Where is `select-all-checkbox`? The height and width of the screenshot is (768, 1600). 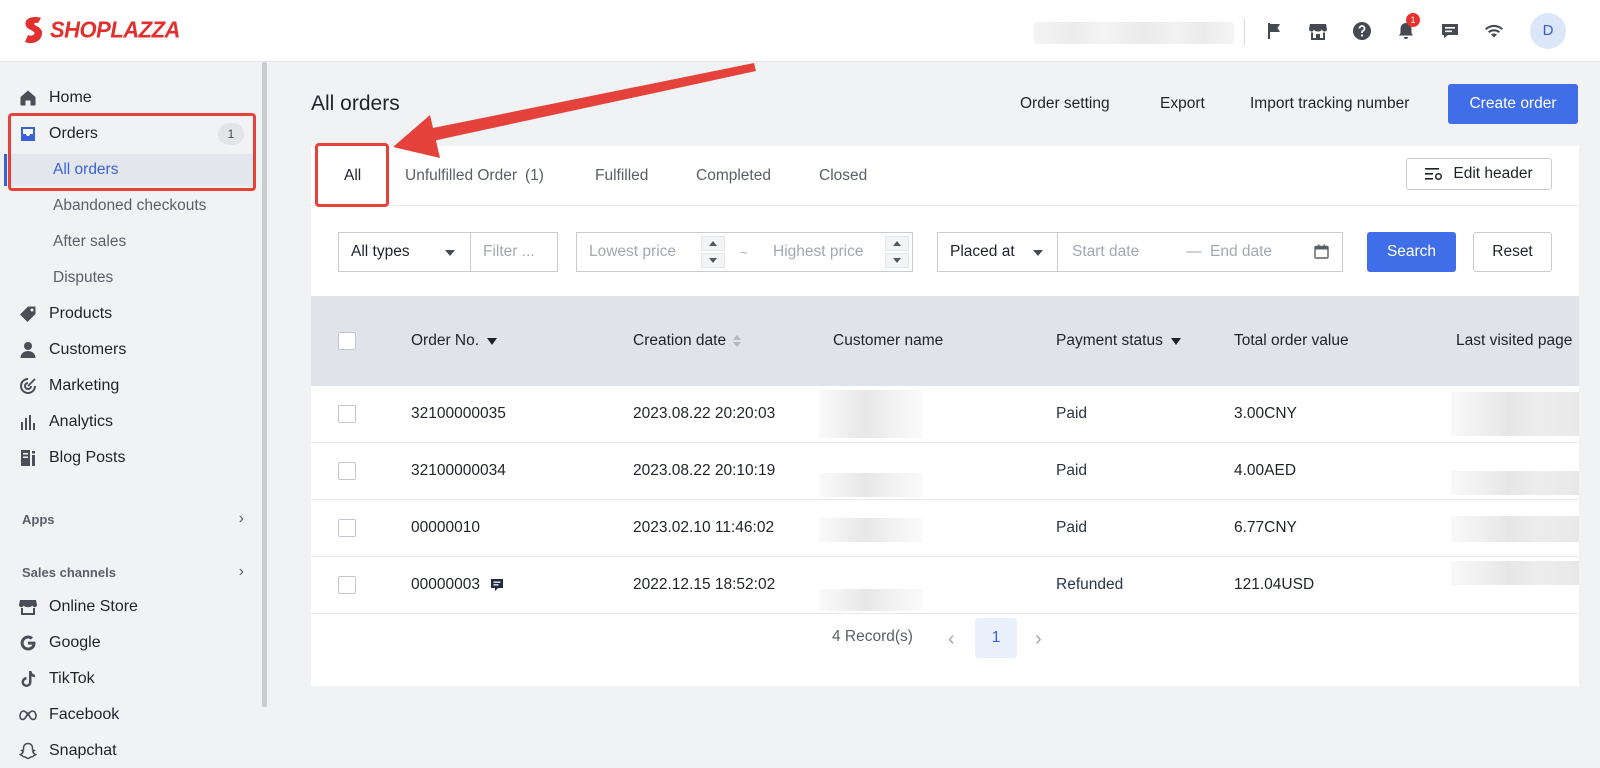
select-all-checkbox is located at coordinates (347, 341).